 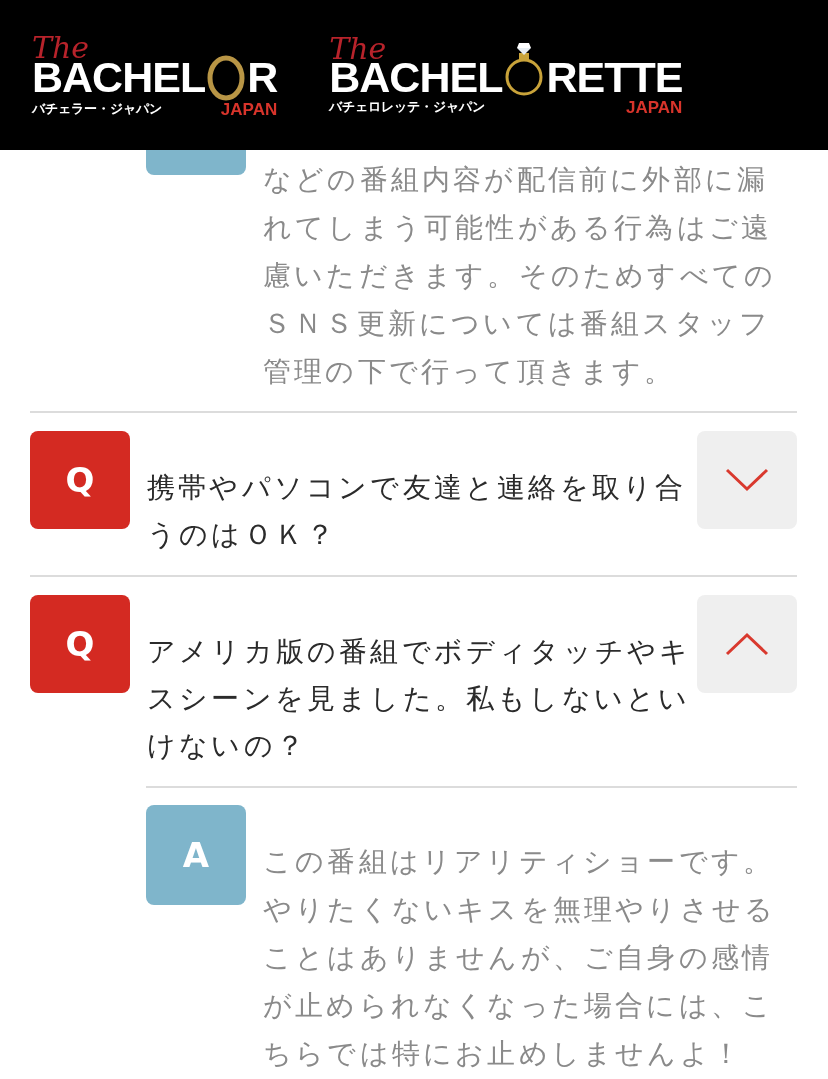 What do you see at coordinates (417, 511) in the screenshot?
I see `question-text: 携帯やパソコンで友達と連絡を取り合うのはＯＫ？` at bounding box center [417, 511].